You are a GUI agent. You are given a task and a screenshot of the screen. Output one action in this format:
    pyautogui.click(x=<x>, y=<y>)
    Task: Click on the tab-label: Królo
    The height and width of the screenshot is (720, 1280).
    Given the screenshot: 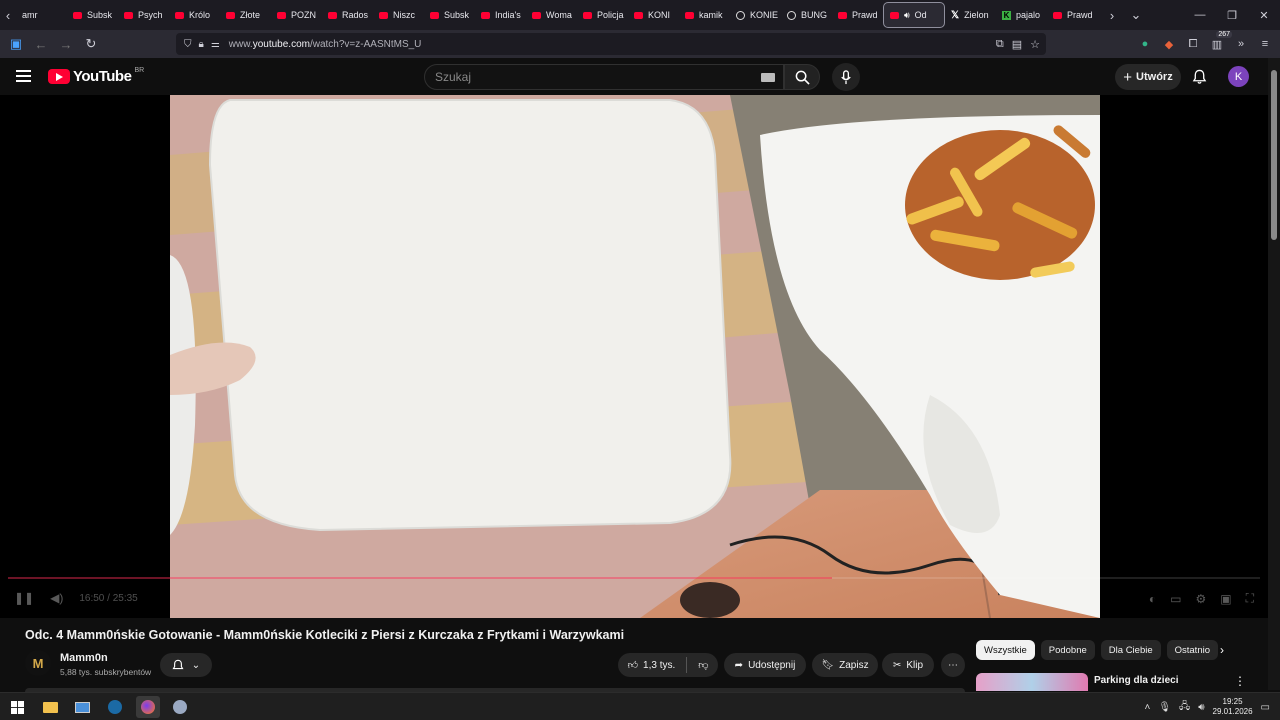 What is the action you would take?
    pyautogui.click(x=200, y=15)
    